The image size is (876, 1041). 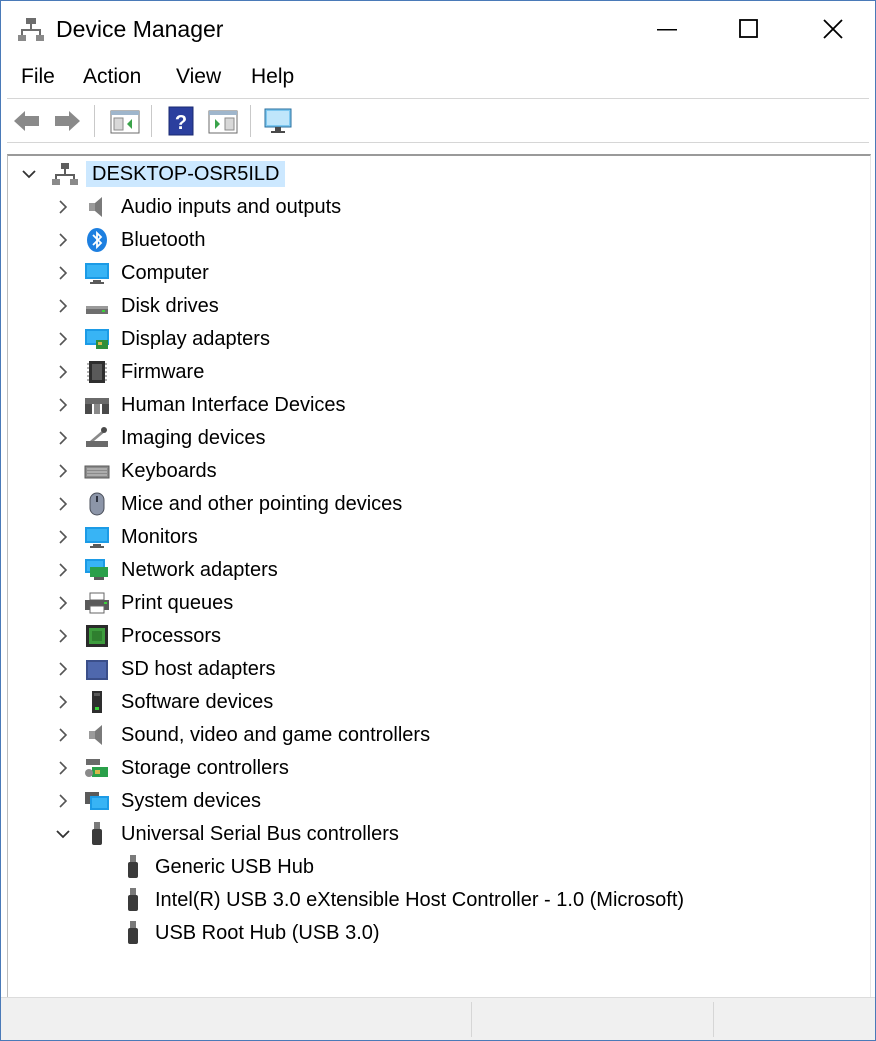 What do you see at coordinates (96, 569) in the screenshot?
I see `network-adapter-icon` at bounding box center [96, 569].